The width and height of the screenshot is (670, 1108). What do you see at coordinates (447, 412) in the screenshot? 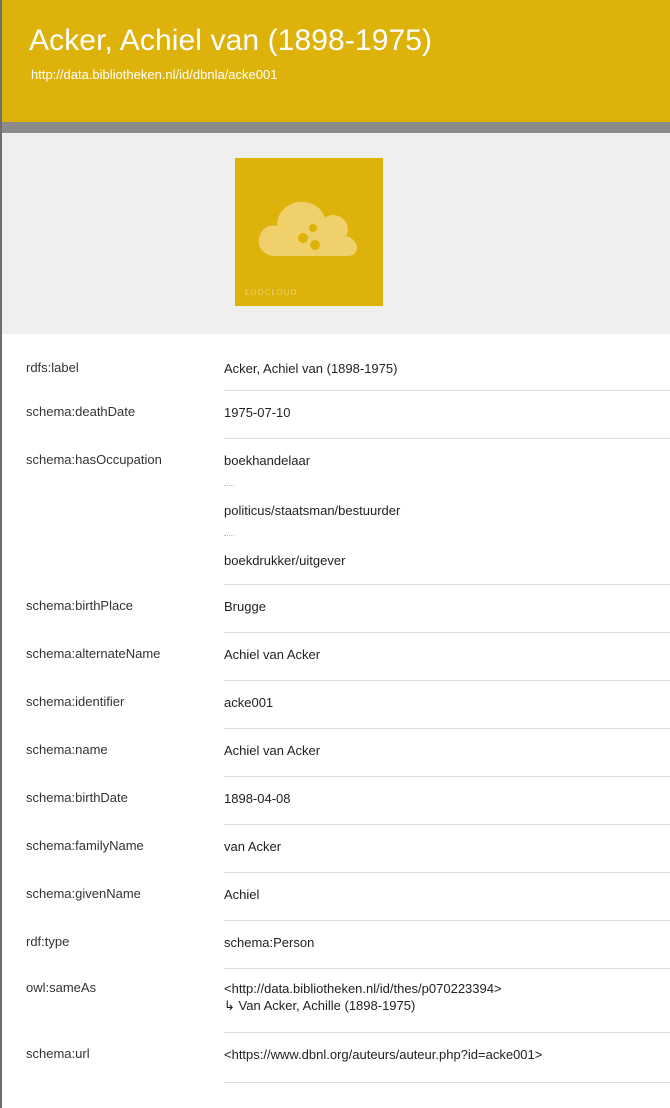
I see `property-values: 1975-07-10` at bounding box center [447, 412].